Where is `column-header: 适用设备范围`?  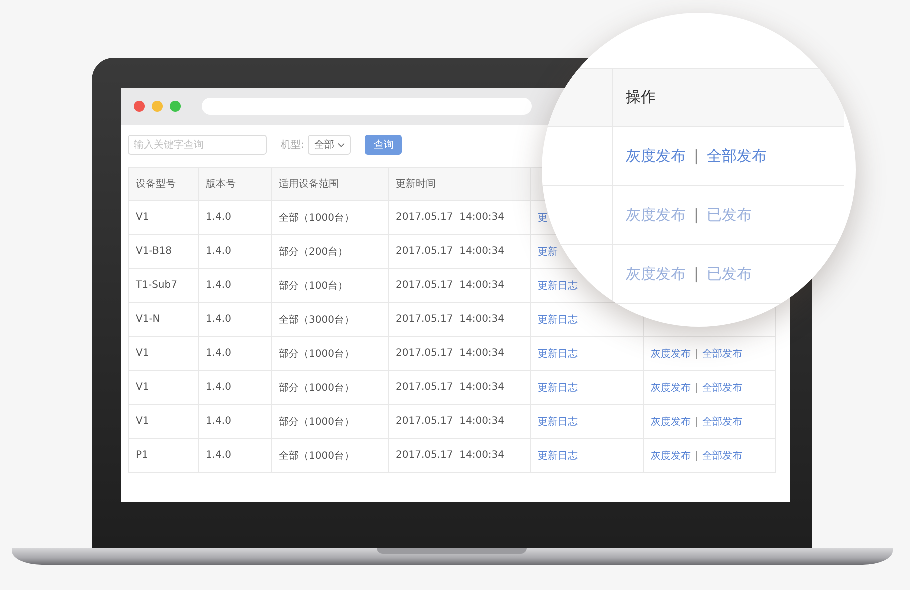
column-header: 适用设备范围 is located at coordinates (330, 184).